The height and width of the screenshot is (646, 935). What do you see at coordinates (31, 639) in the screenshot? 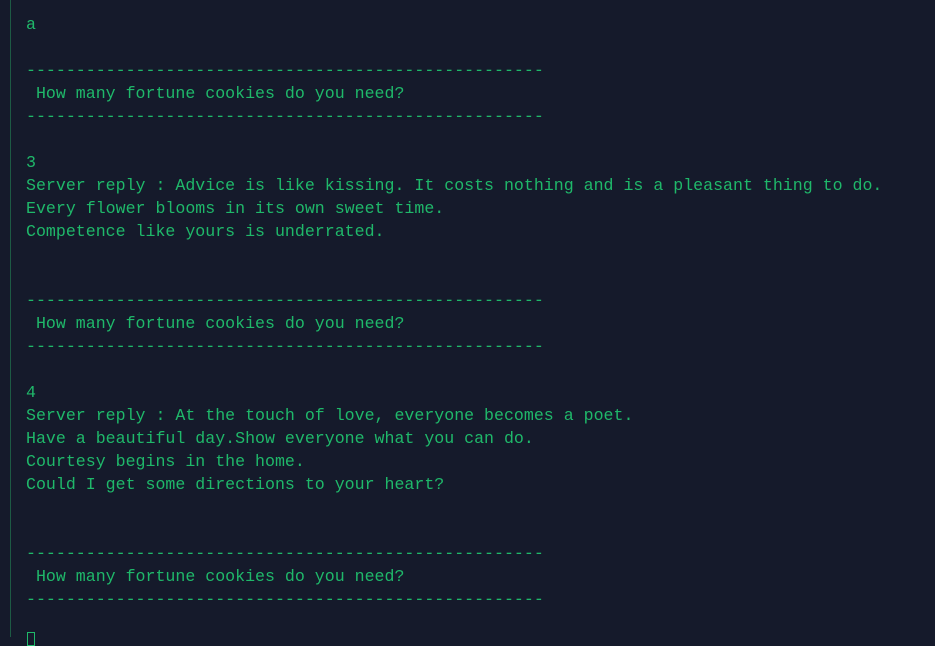
I see `terminal-cursor` at bounding box center [31, 639].